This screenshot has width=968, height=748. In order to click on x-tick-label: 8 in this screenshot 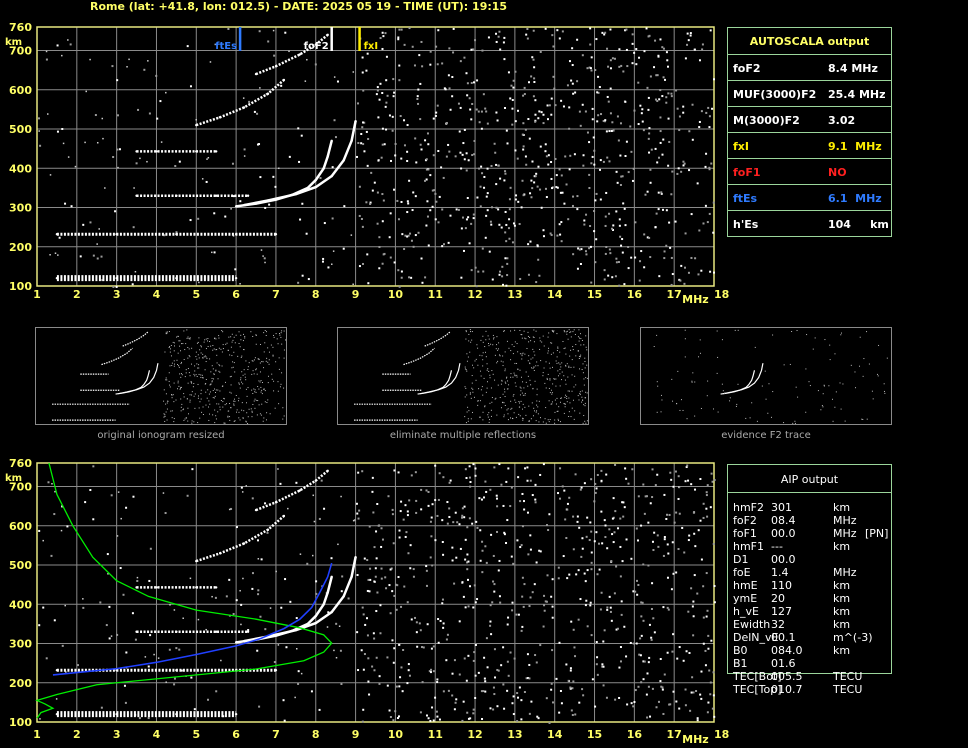, I will do `click(316, 734)`.